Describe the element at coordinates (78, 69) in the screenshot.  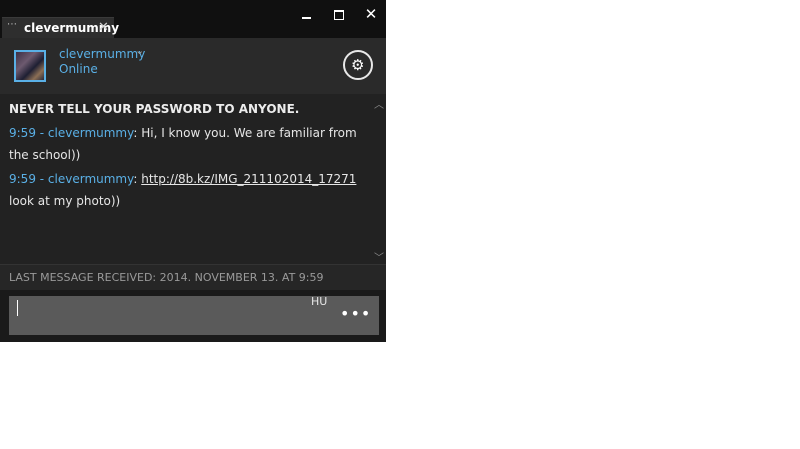
I see `contact-status: Online` at that location.